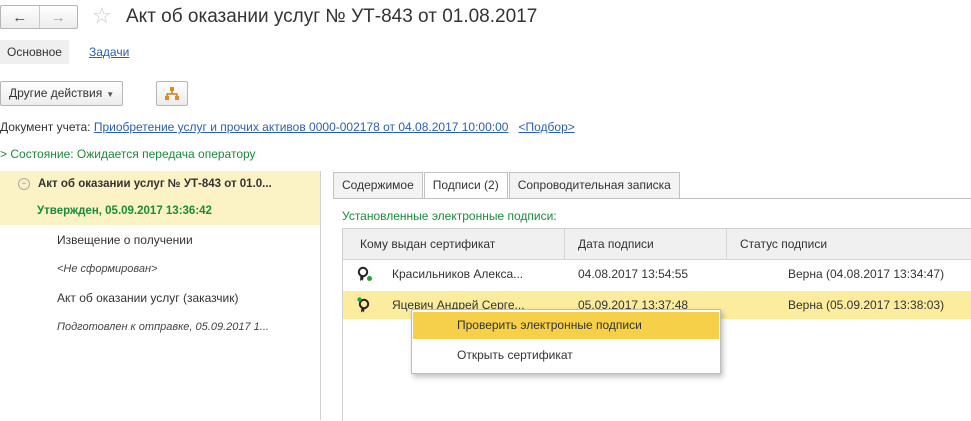 Image resolution: width=971 pixels, height=421 pixels. Describe the element at coordinates (4, 154) in the screenshot. I see `chevron-right-icon: >` at that location.